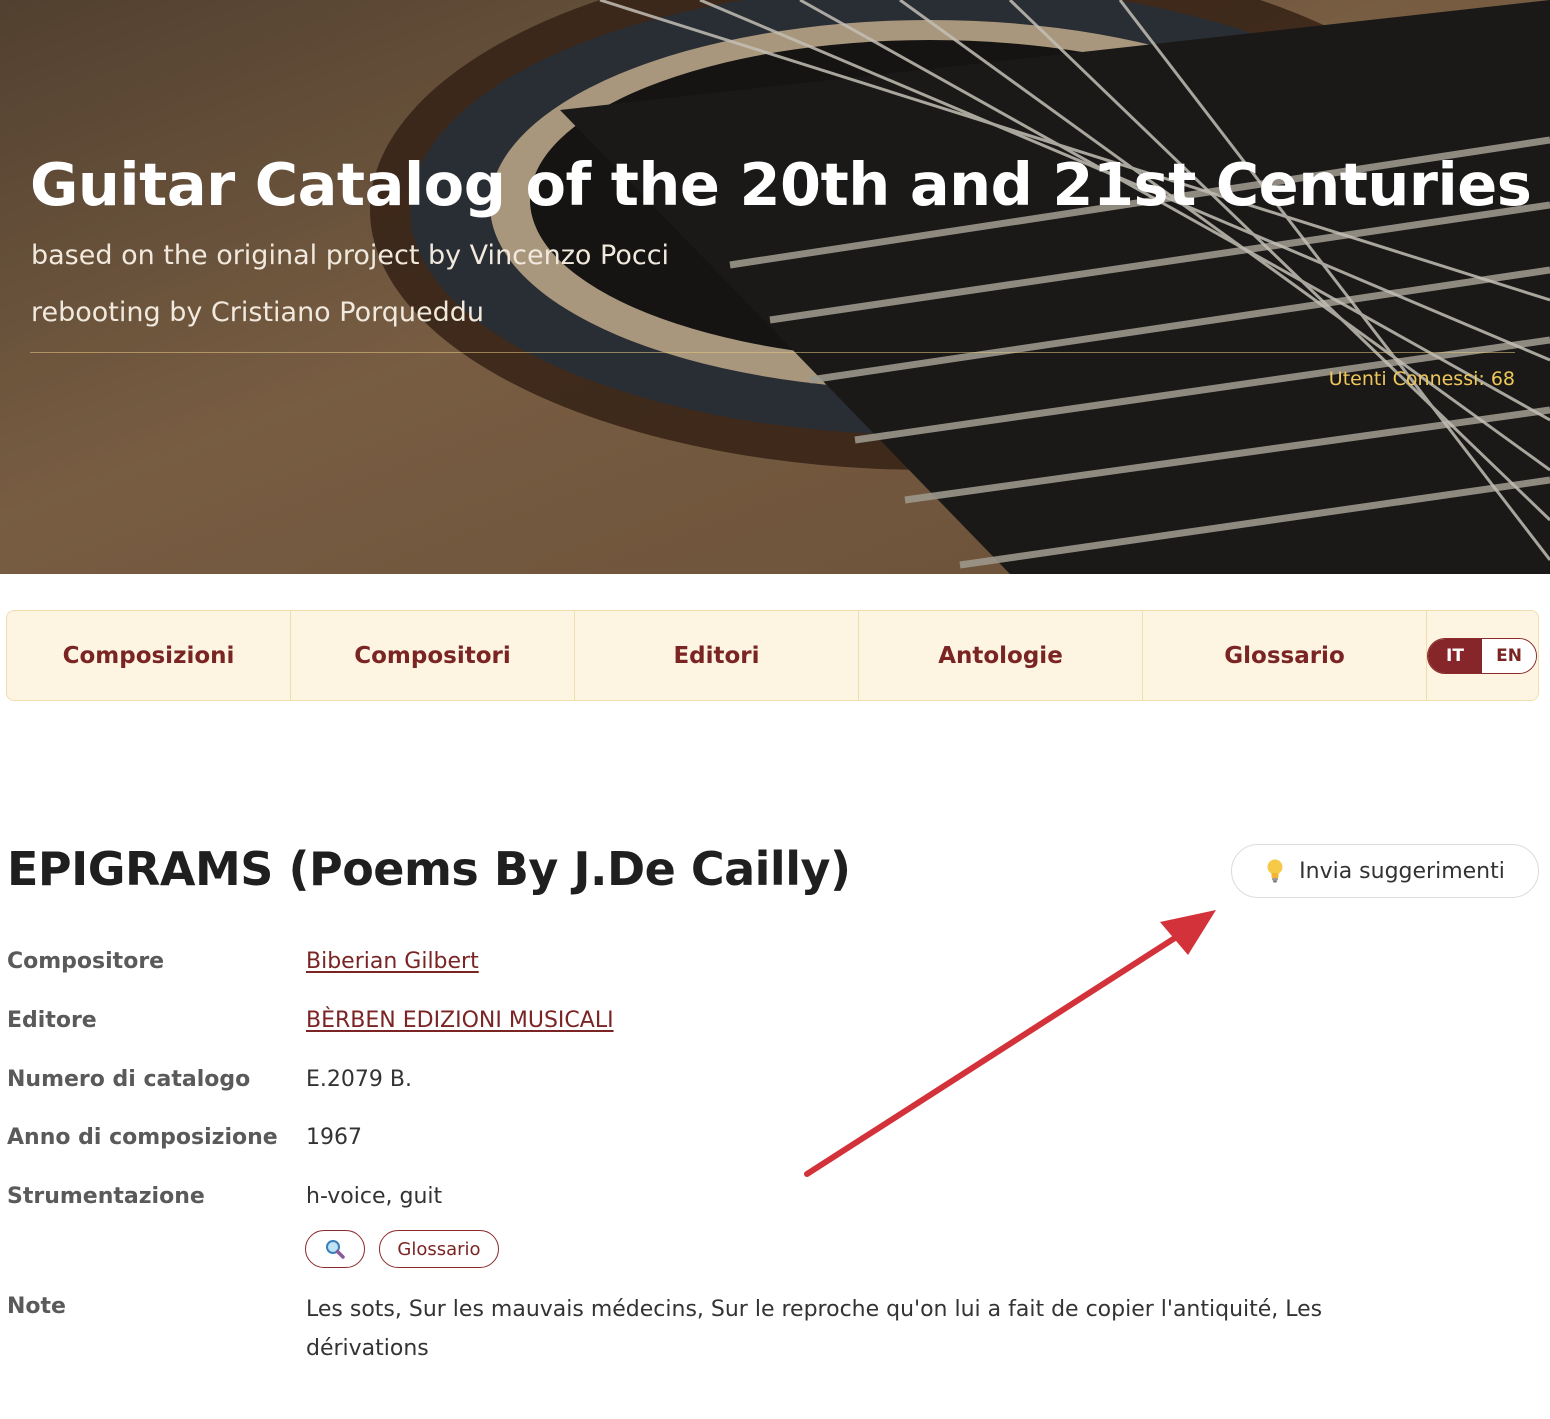  What do you see at coordinates (1509, 655) in the screenshot?
I see `lang-en-button: EN` at bounding box center [1509, 655].